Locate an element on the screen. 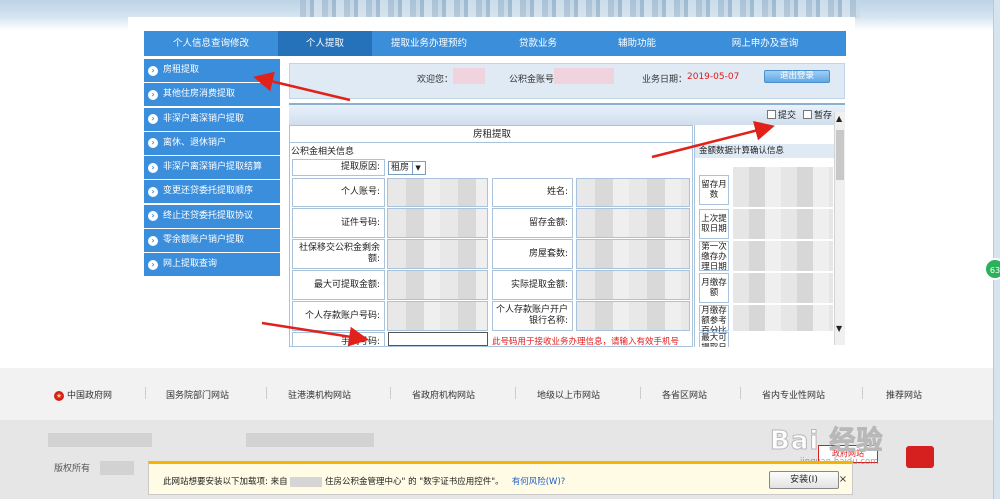  content-toolbar: 提交 暂存 is located at coordinates (567, 114).